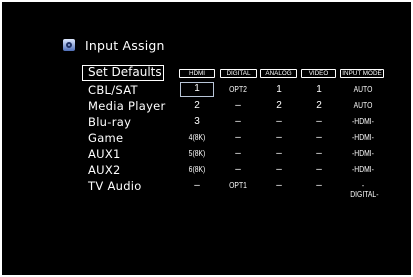 The width and height of the screenshot is (413, 277). Describe the element at coordinates (69, 45) in the screenshot. I see `input-icon` at that location.